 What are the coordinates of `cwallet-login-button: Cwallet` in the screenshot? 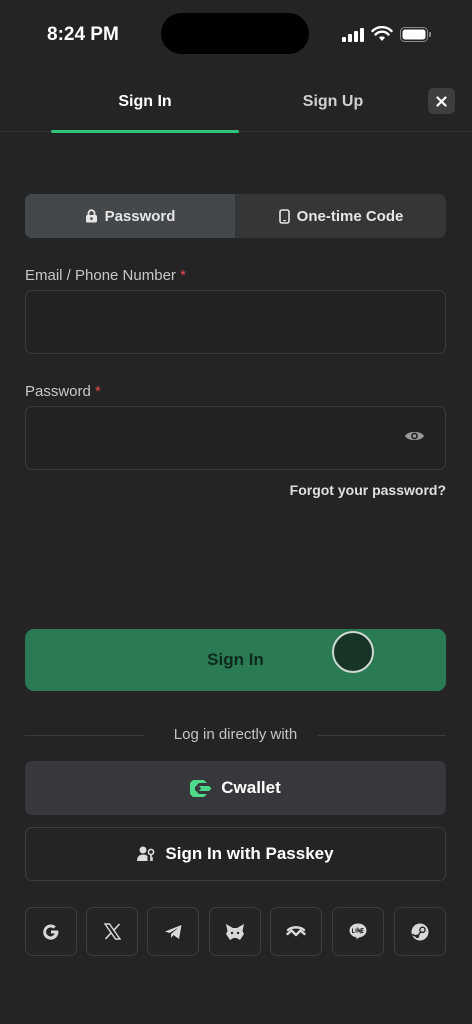 It's located at (235, 788).